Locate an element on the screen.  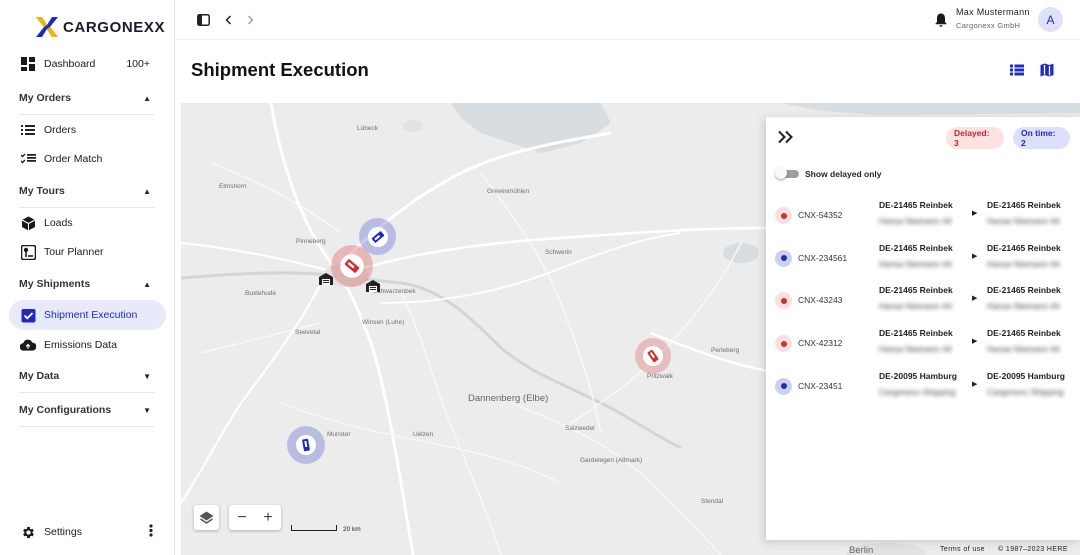
delayed-count-badge: Delayed: 3 is located at coordinates (975, 138).